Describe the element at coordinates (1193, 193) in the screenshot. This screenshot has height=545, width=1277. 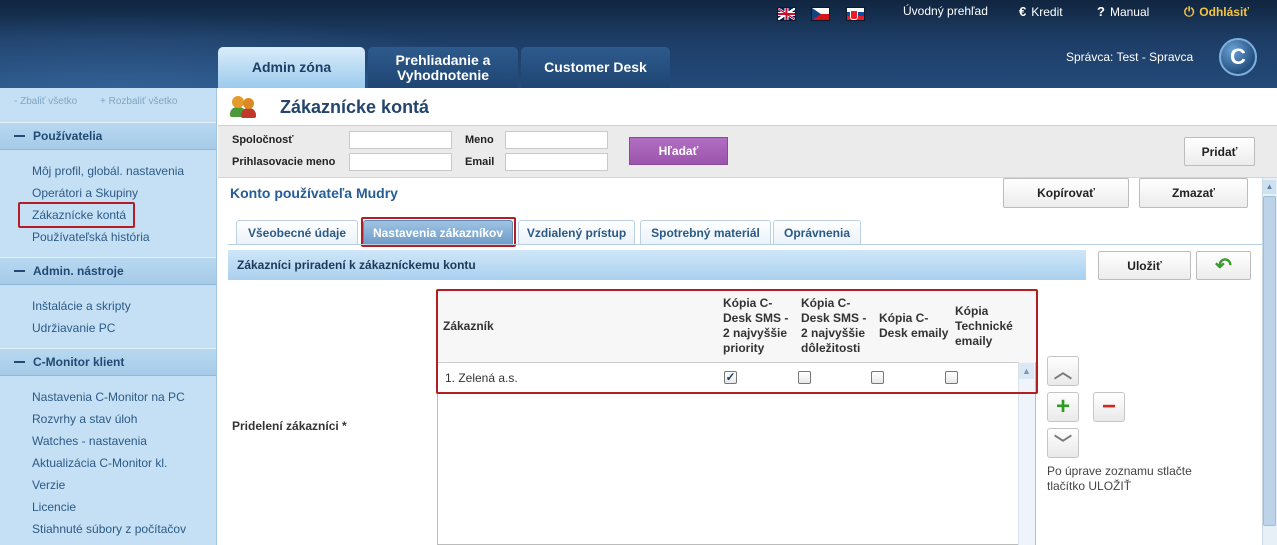
I see `delete-button: Zmazať` at that location.